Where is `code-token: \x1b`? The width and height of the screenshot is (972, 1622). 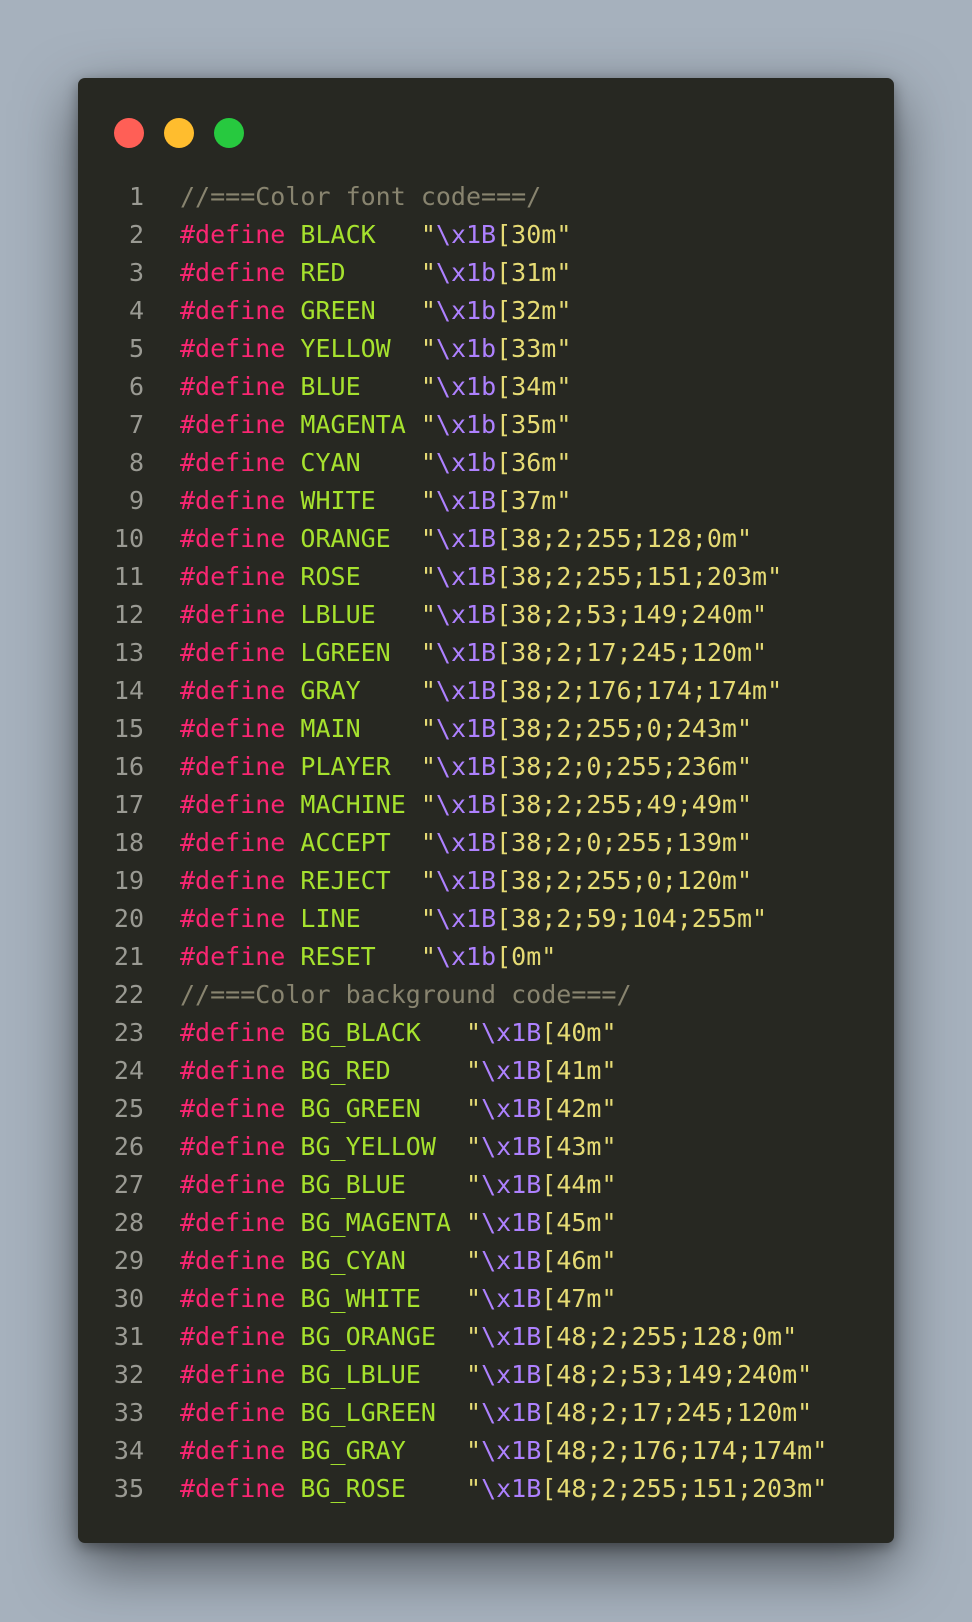 code-token: \x1b is located at coordinates (466, 310).